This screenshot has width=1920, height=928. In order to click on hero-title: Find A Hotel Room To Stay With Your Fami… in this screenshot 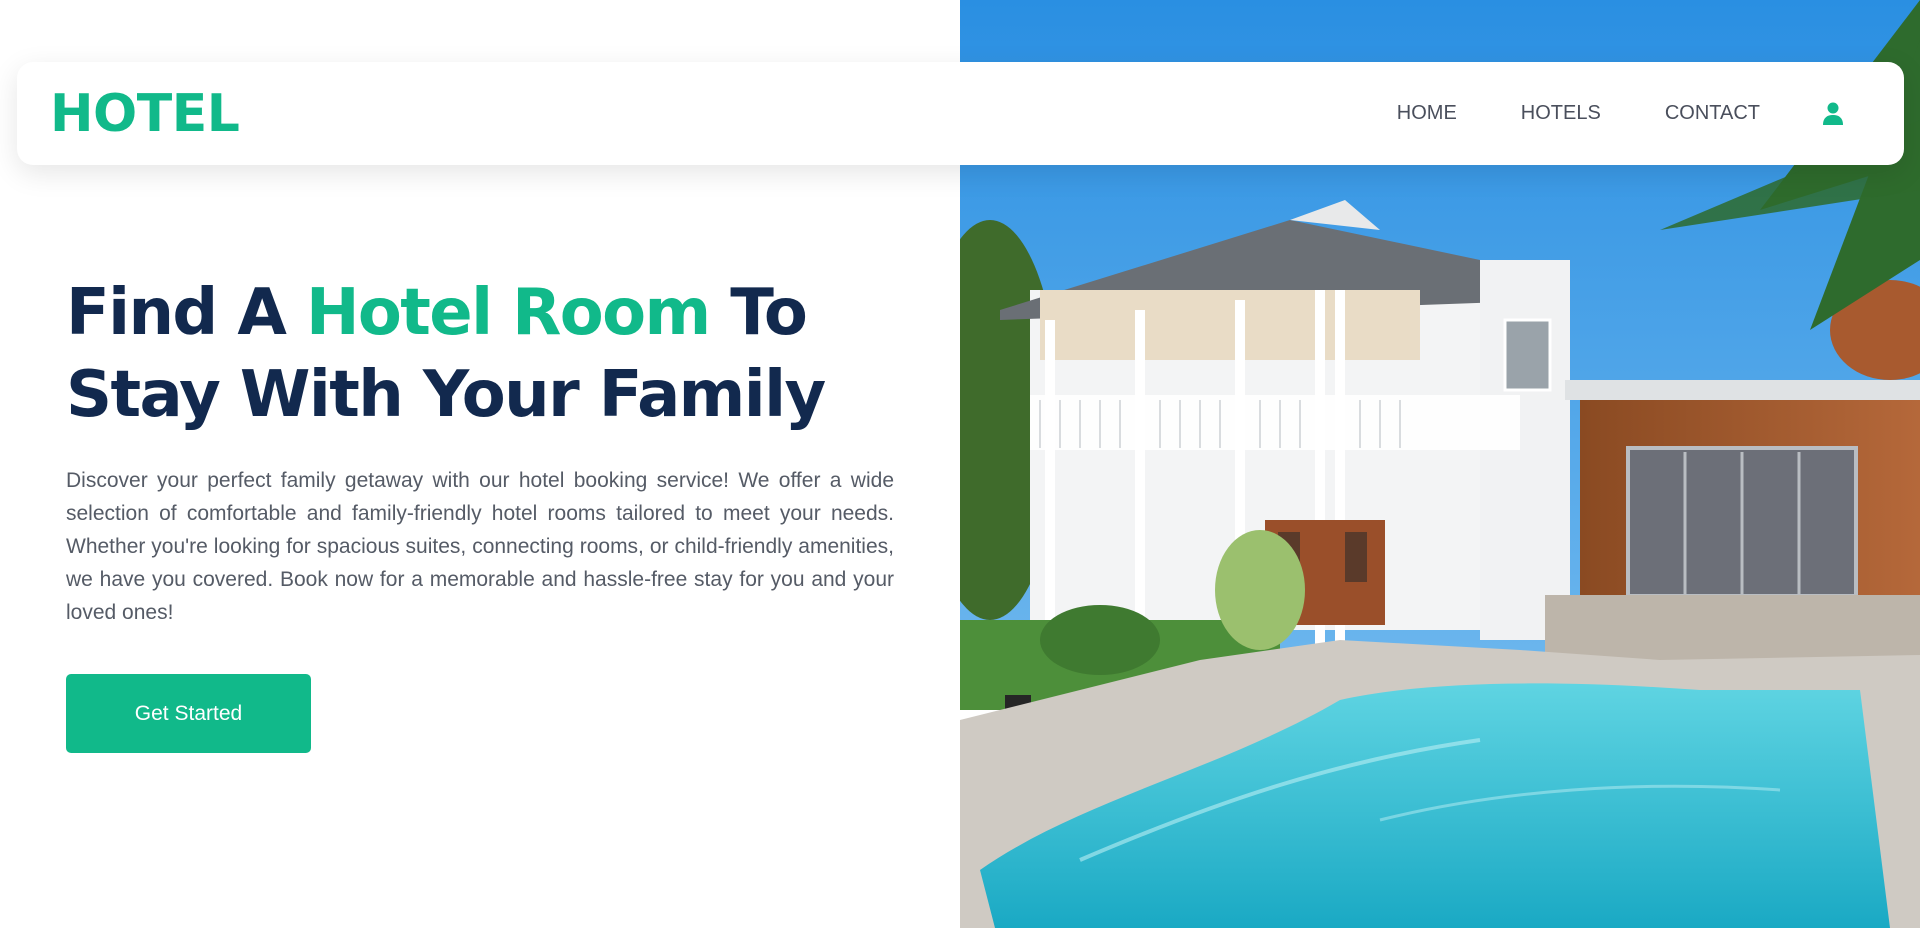, I will do `click(496, 354)`.